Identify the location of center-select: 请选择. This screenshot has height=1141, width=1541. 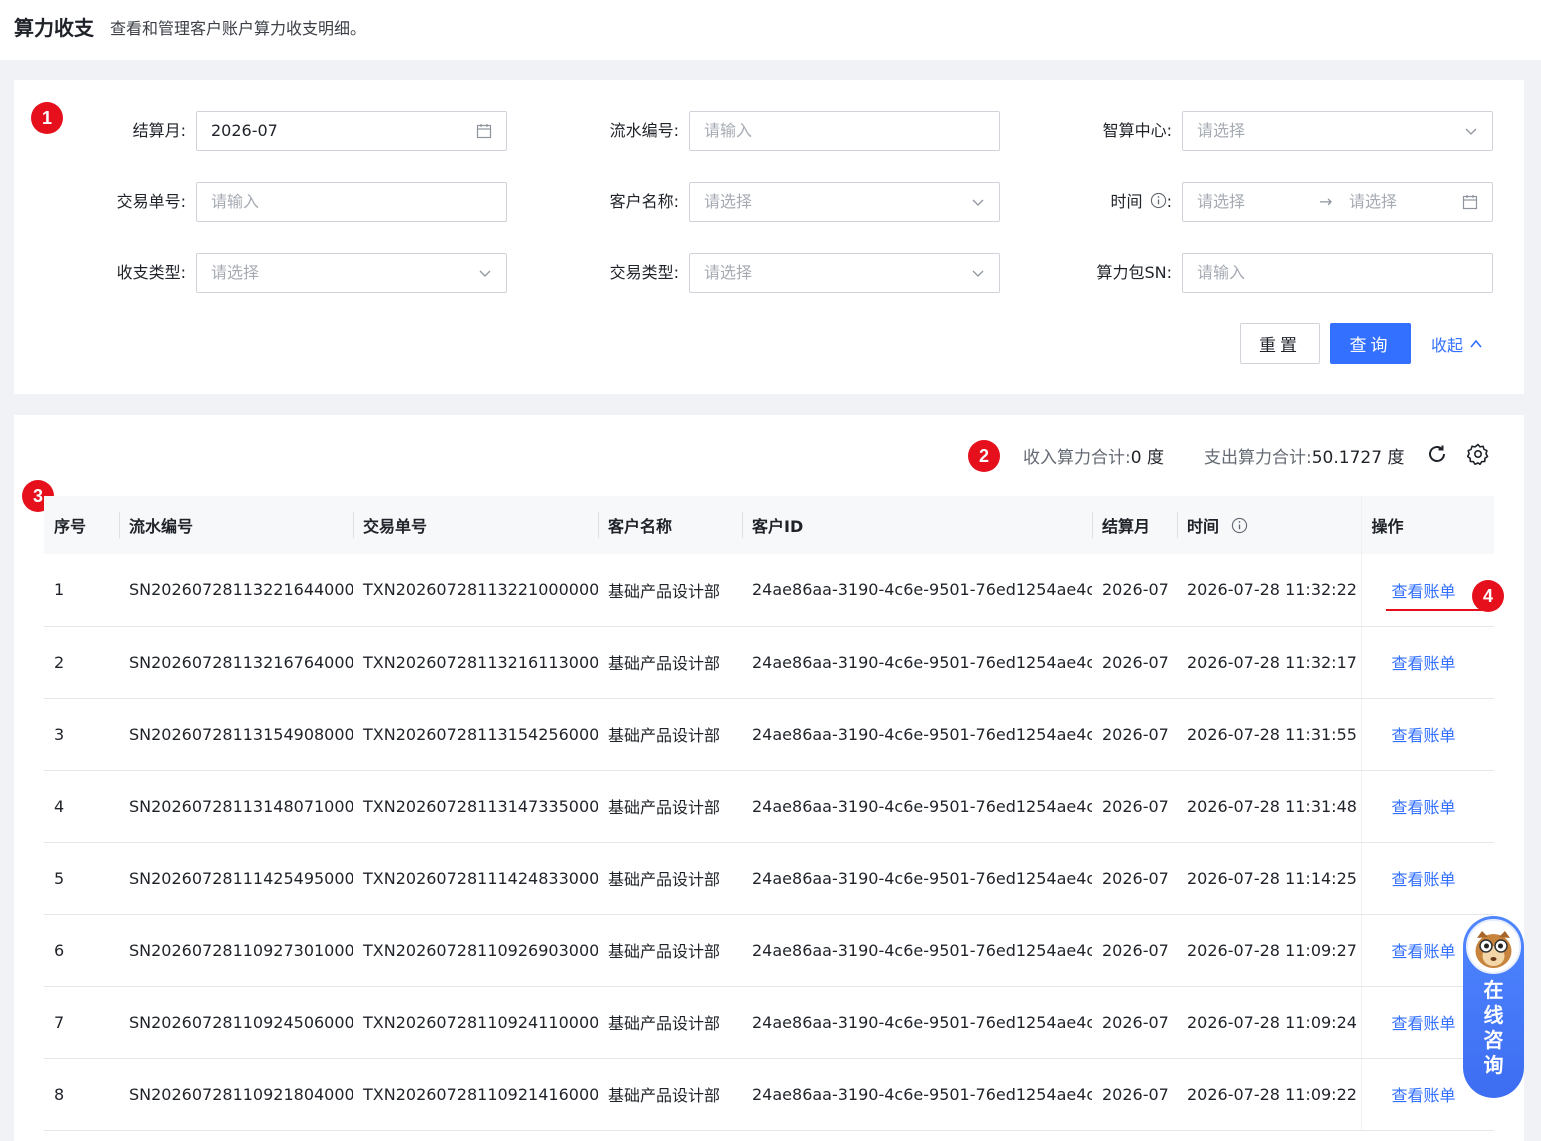
(1337, 131).